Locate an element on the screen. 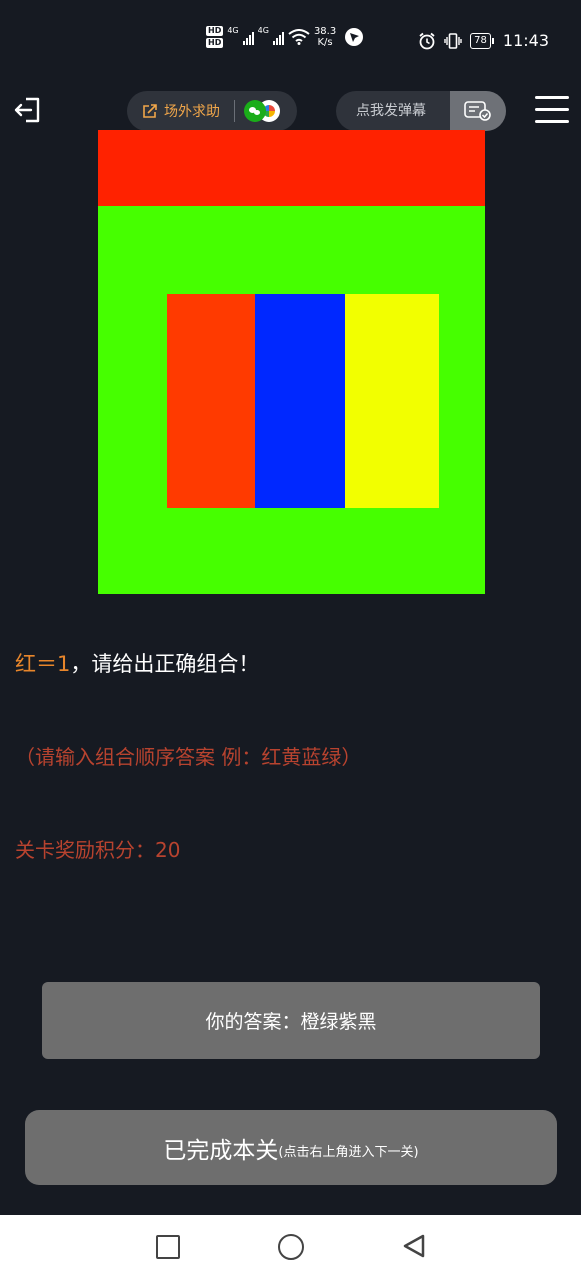  puzzle-block-yellow is located at coordinates (392, 401).